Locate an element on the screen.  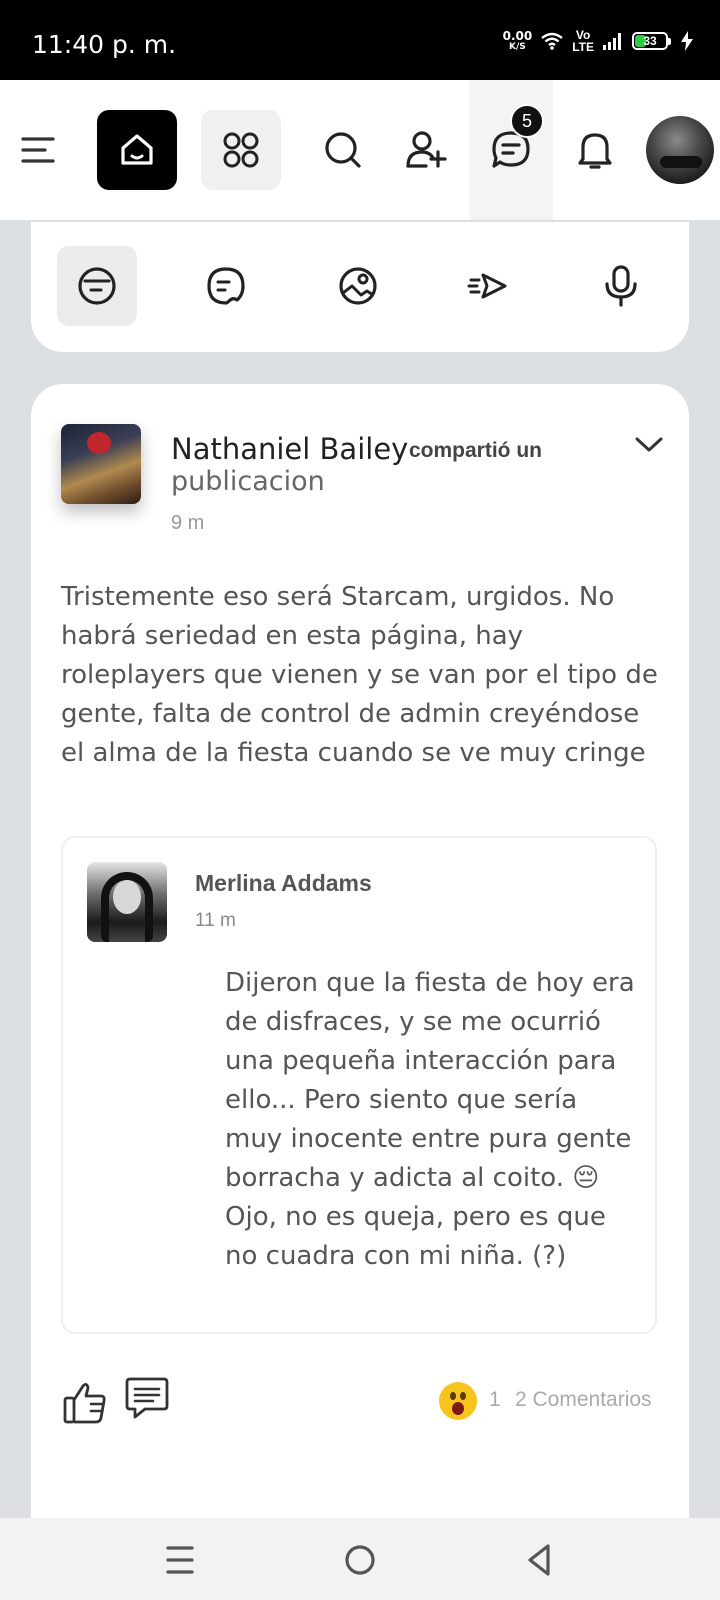
post-time: 9 m is located at coordinates (188, 523).